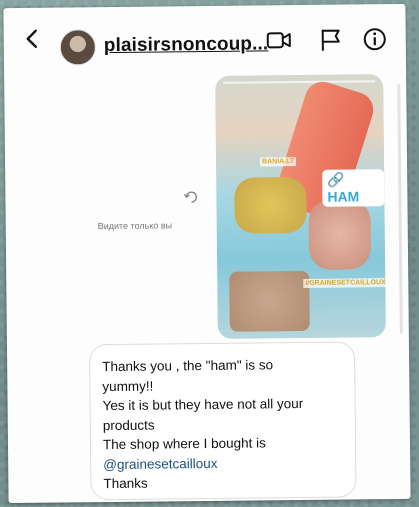  What do you see at coordinates (78, 47) in the screenshot?
I see `avatar` at bounding box center [78, 47].